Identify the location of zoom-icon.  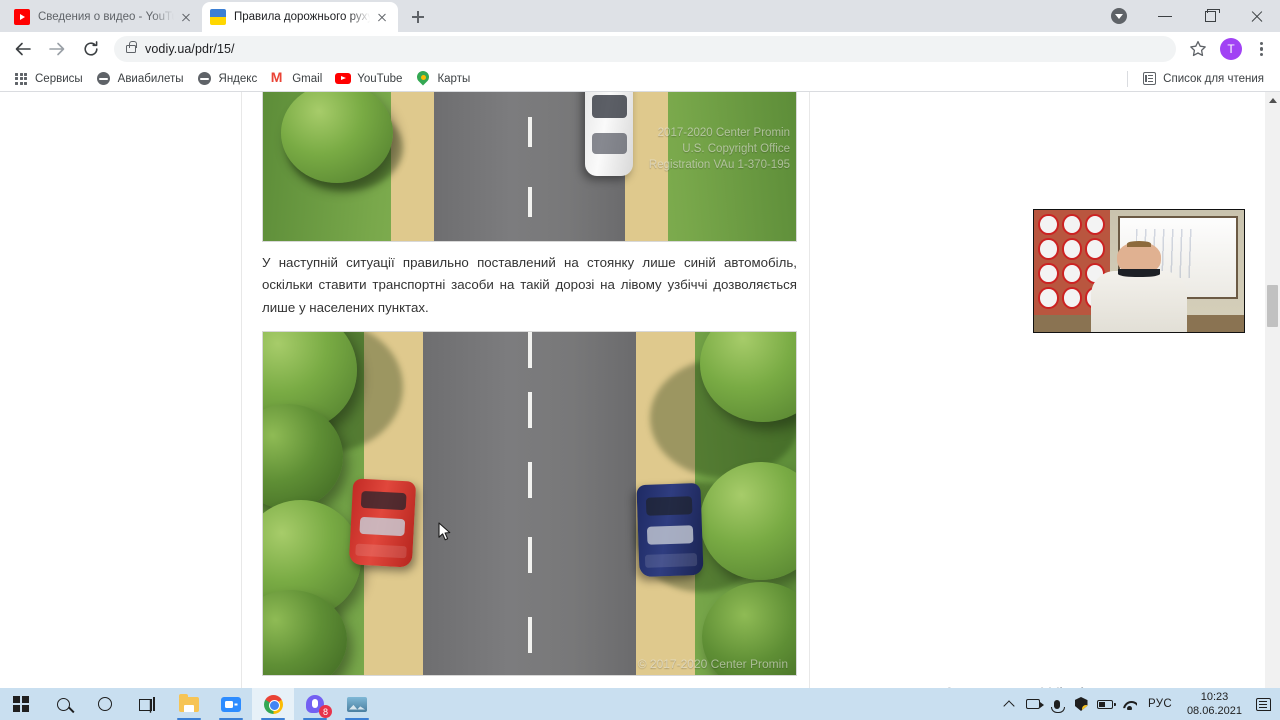
(231, 704).